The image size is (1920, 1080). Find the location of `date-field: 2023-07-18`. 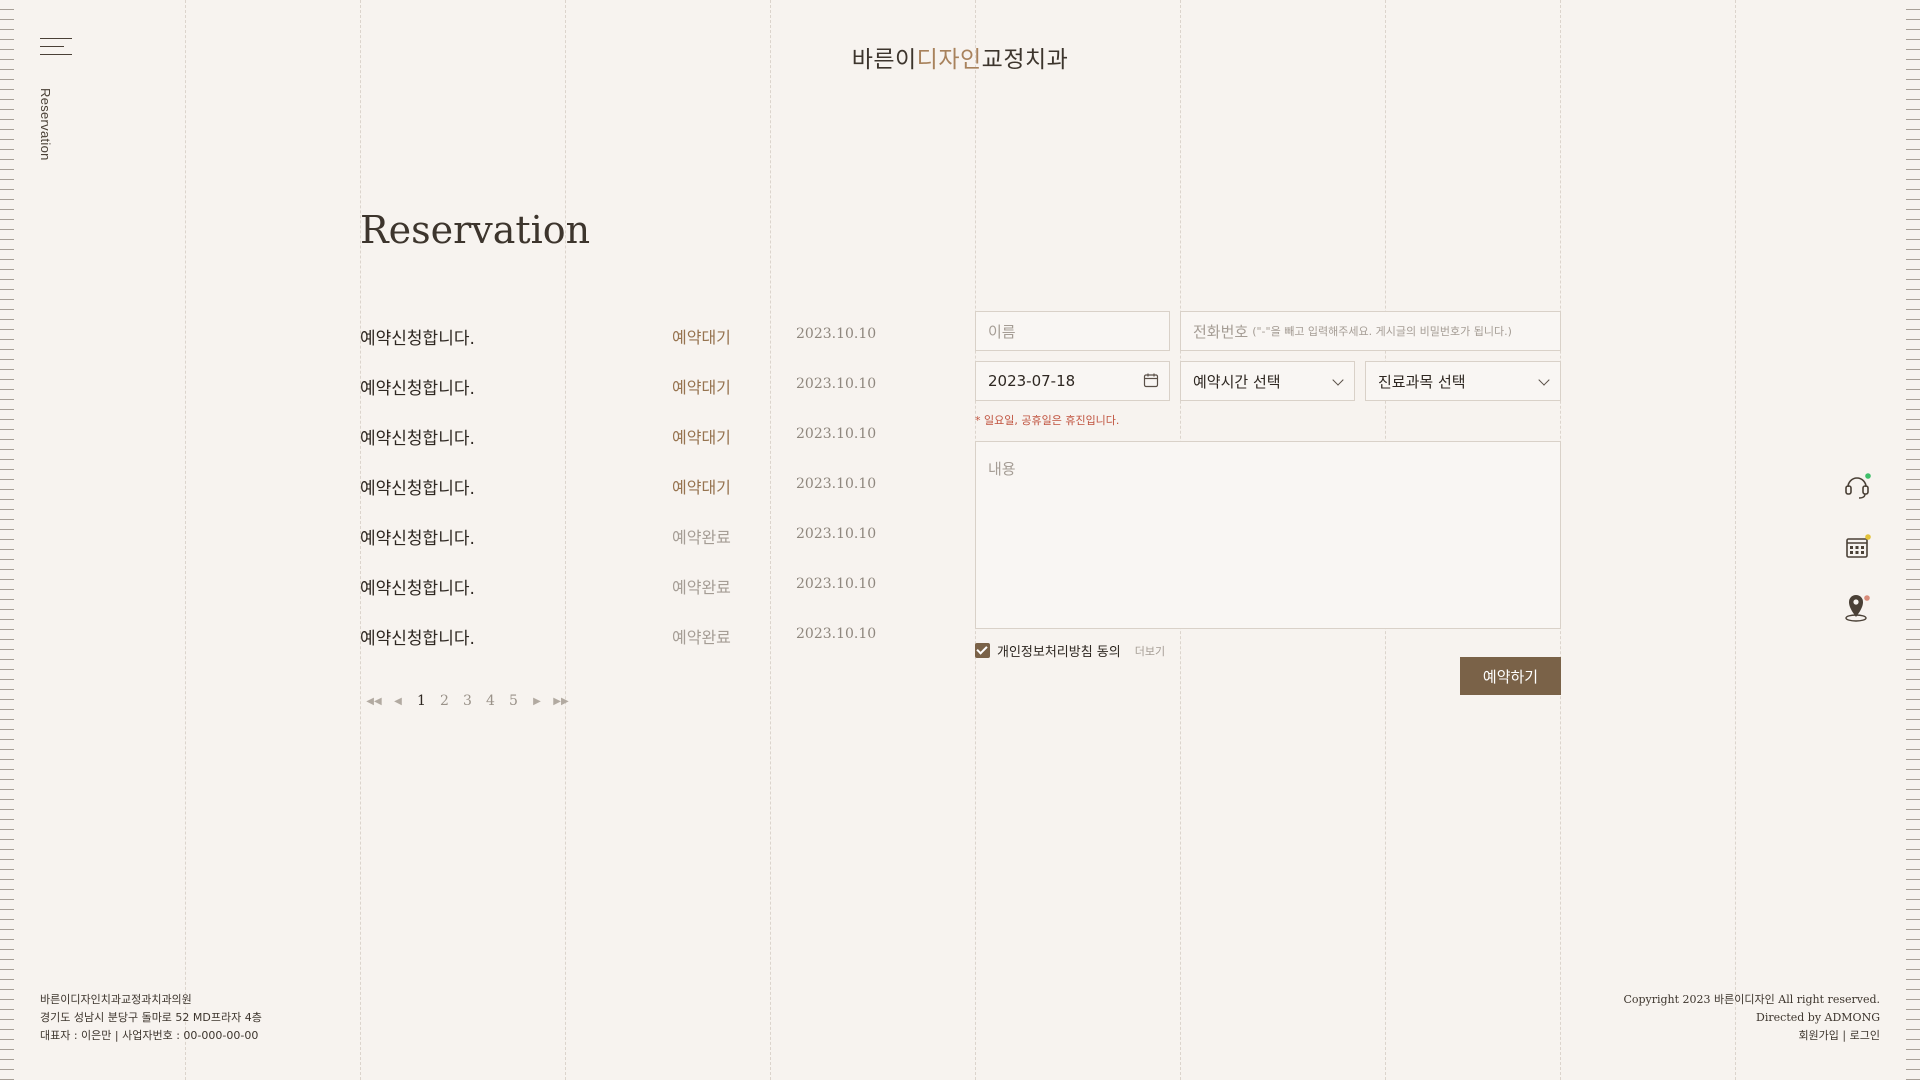

date-field: 2023-07-18 is located at coordinates (1072, 381).